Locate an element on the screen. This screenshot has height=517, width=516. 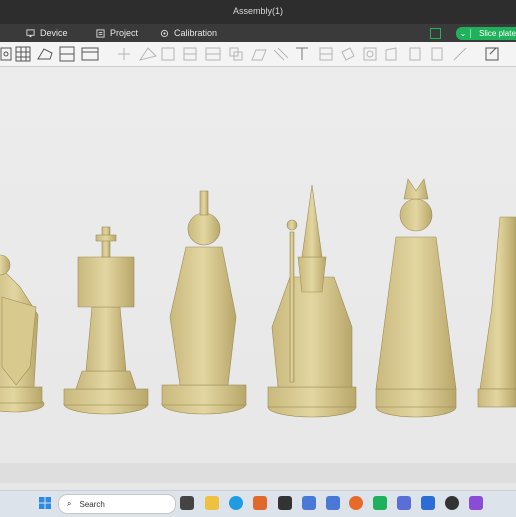
paint-icon is located at coordinates (259, 55).